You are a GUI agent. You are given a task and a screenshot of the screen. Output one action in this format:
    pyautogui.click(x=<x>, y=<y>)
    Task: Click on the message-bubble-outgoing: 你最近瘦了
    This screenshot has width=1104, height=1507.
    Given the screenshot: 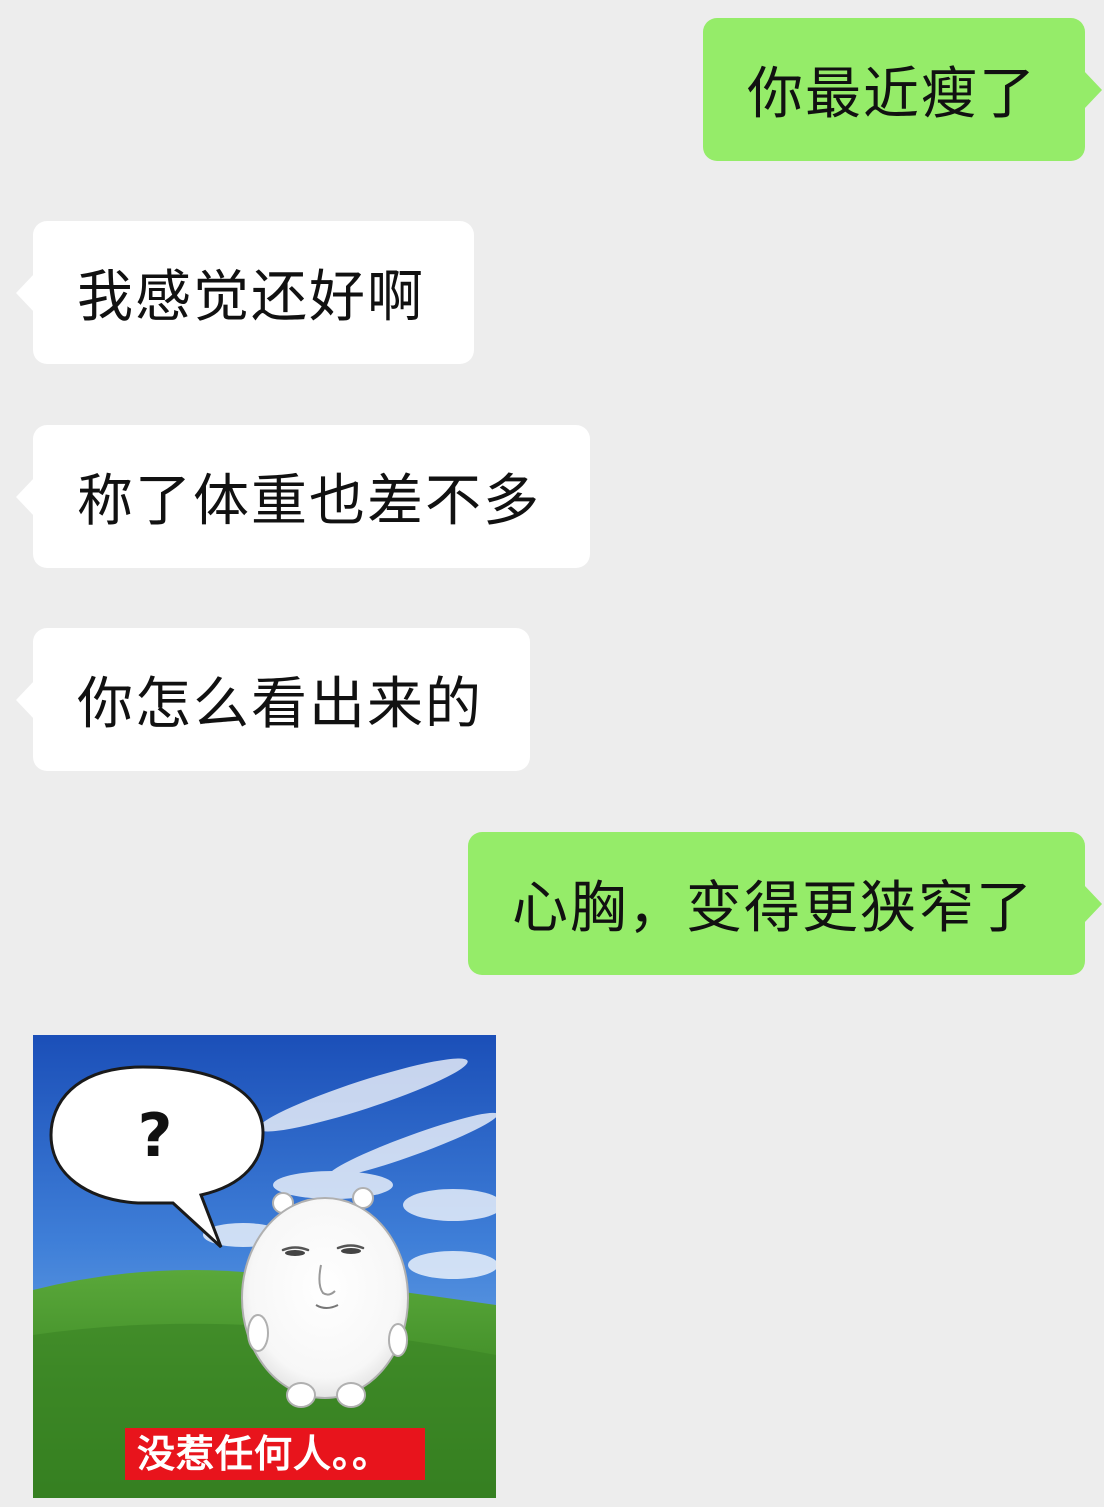 What is the action you would take?
    pyautogui.click(x=902, y=89)
    